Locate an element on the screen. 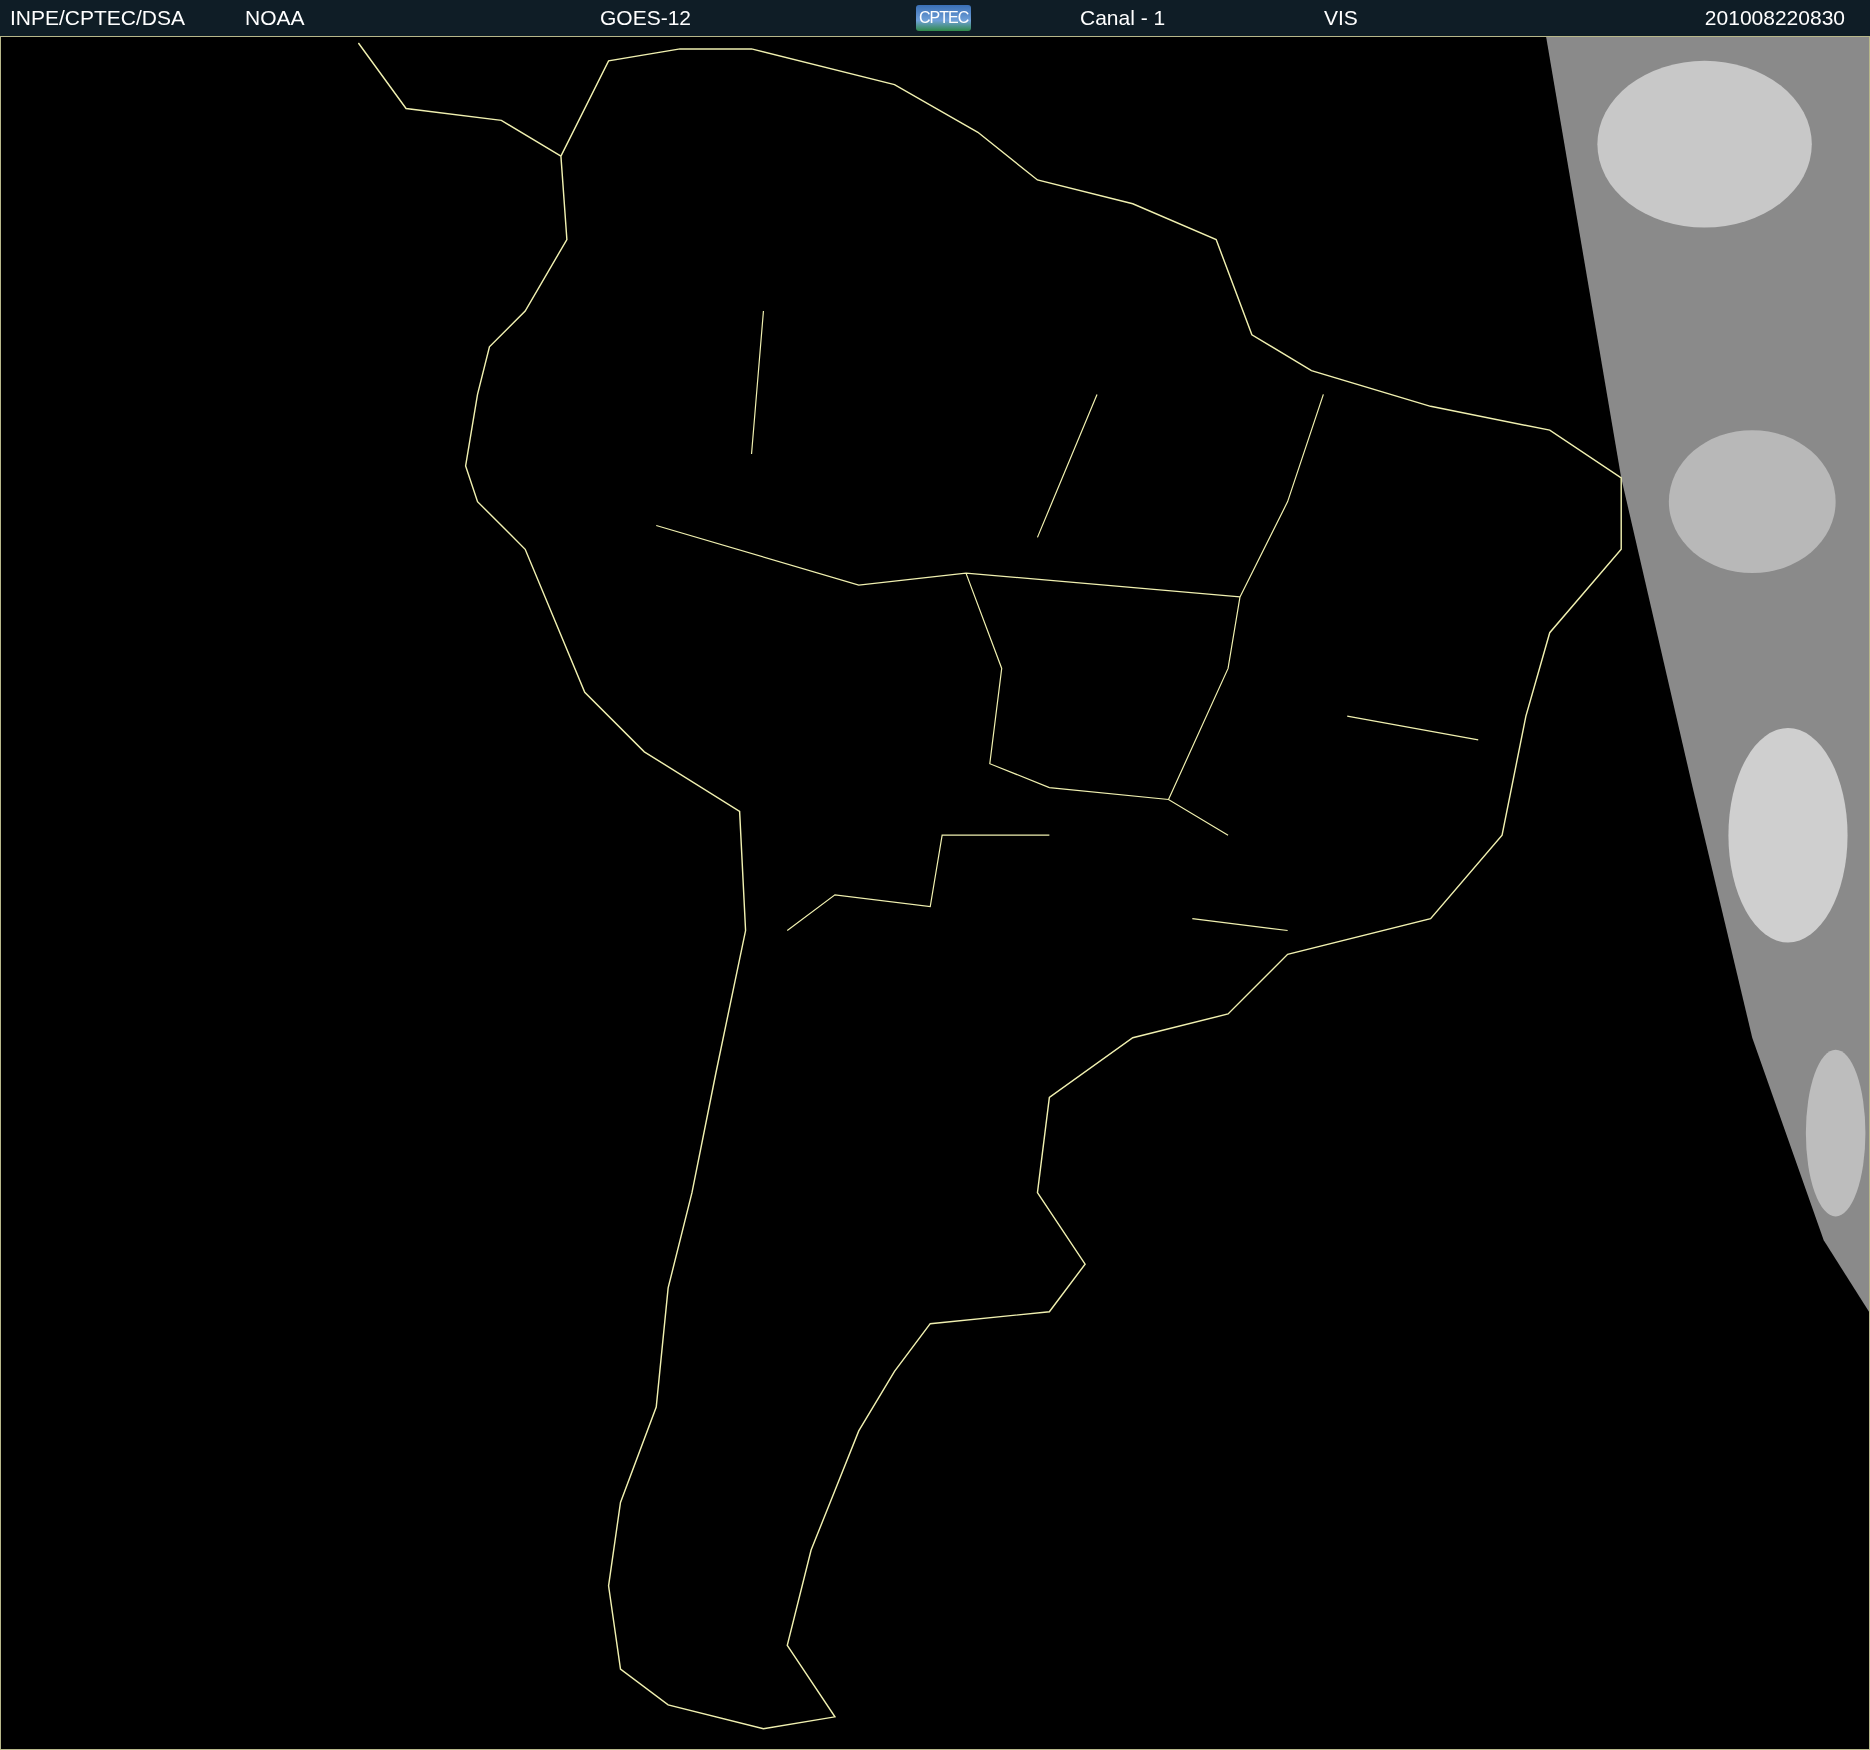  header-label: Canal - 1 is located at coordinates (1123, 18).